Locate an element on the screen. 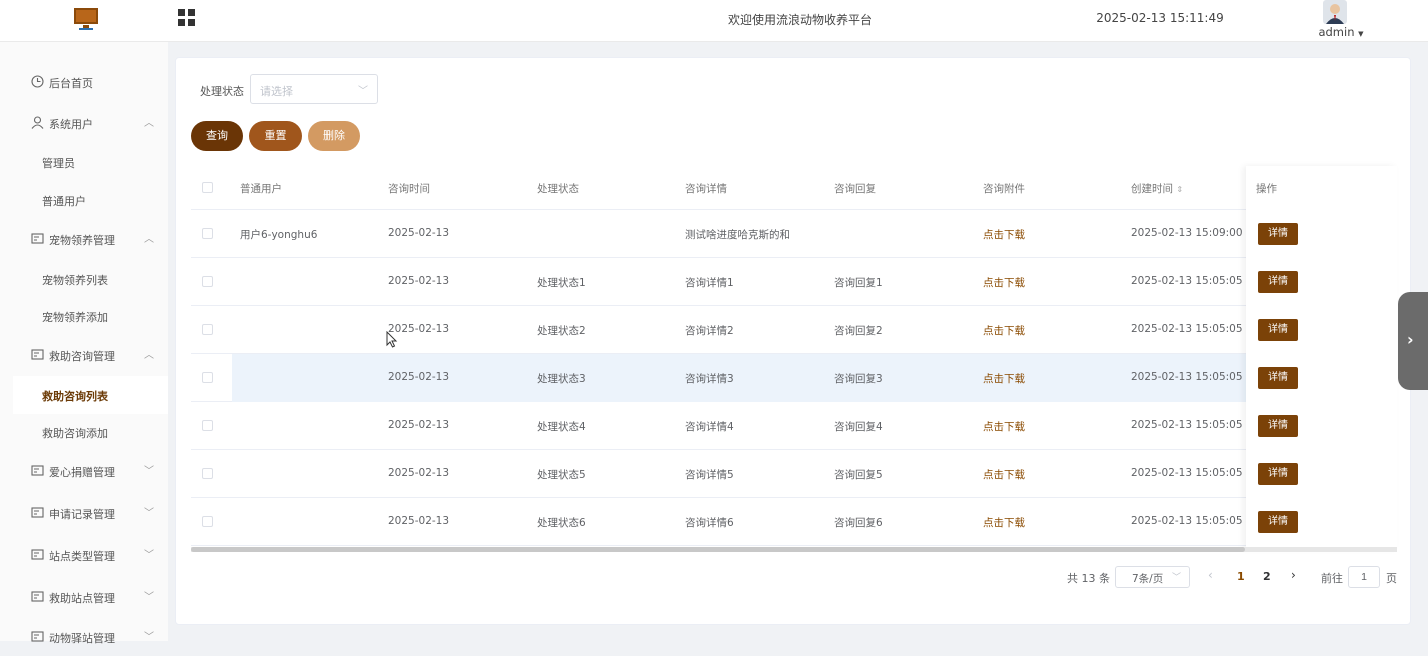 The width and height of the screenshot is (1428, 656). sidebar-item-label: 申请记录管理 is located at coordinates (82, 514).